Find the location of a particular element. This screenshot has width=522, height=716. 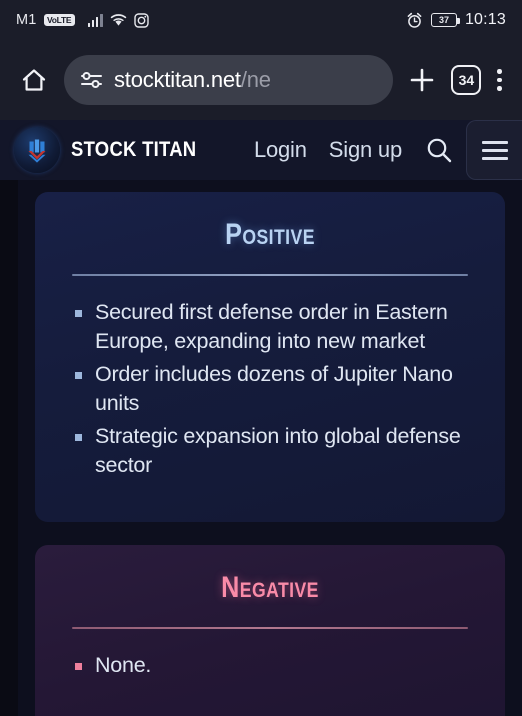

url-path: /ne is located at coordinates (255, 79).